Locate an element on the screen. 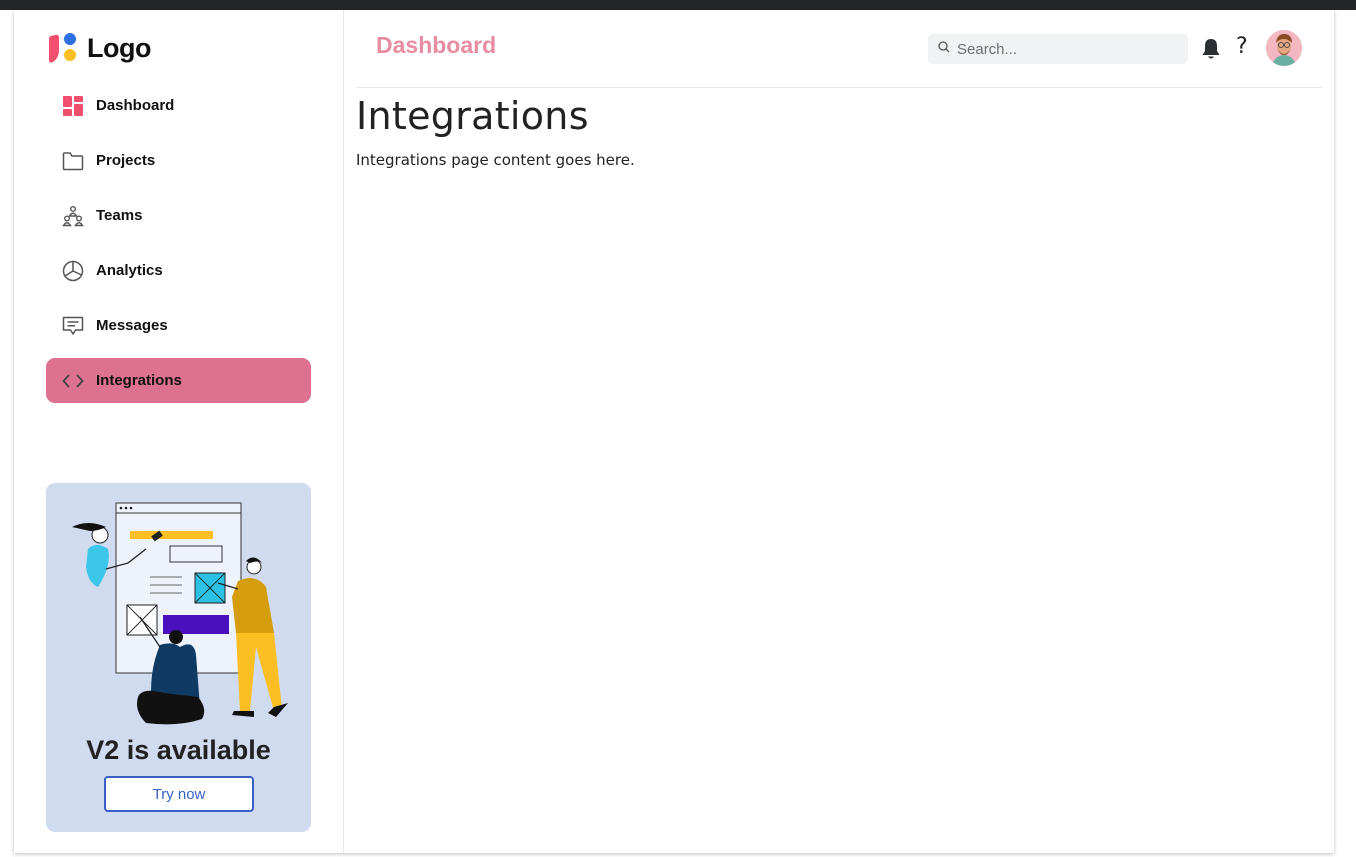 This screenshot has width=1356, height=857. pie-chart-icon is located at coordinates (73, 271).